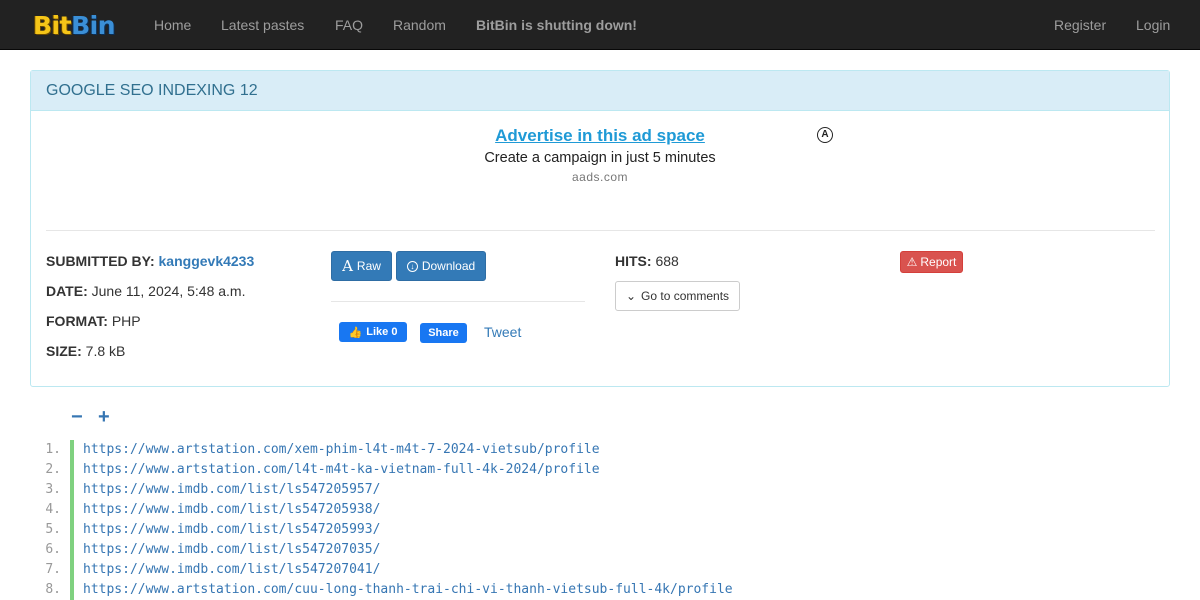 This screenshot has width=1200, height=600. I want to click on comments-label: Go to comments, so click(685, 296).